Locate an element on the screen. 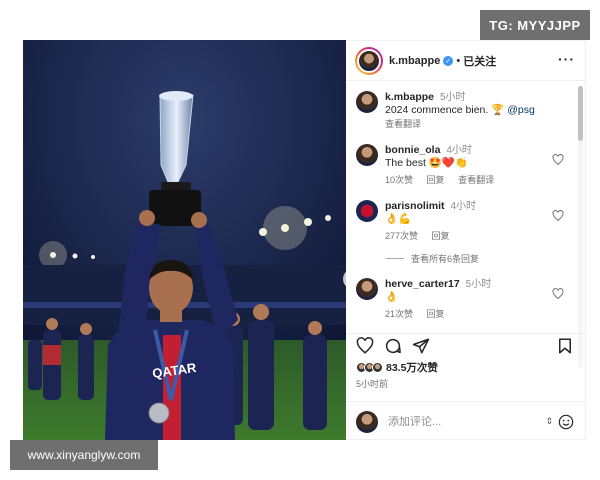 The width and height of the screenshot is (600, 480). comment-text: 👌💪 is located at coordinates (398, 219).